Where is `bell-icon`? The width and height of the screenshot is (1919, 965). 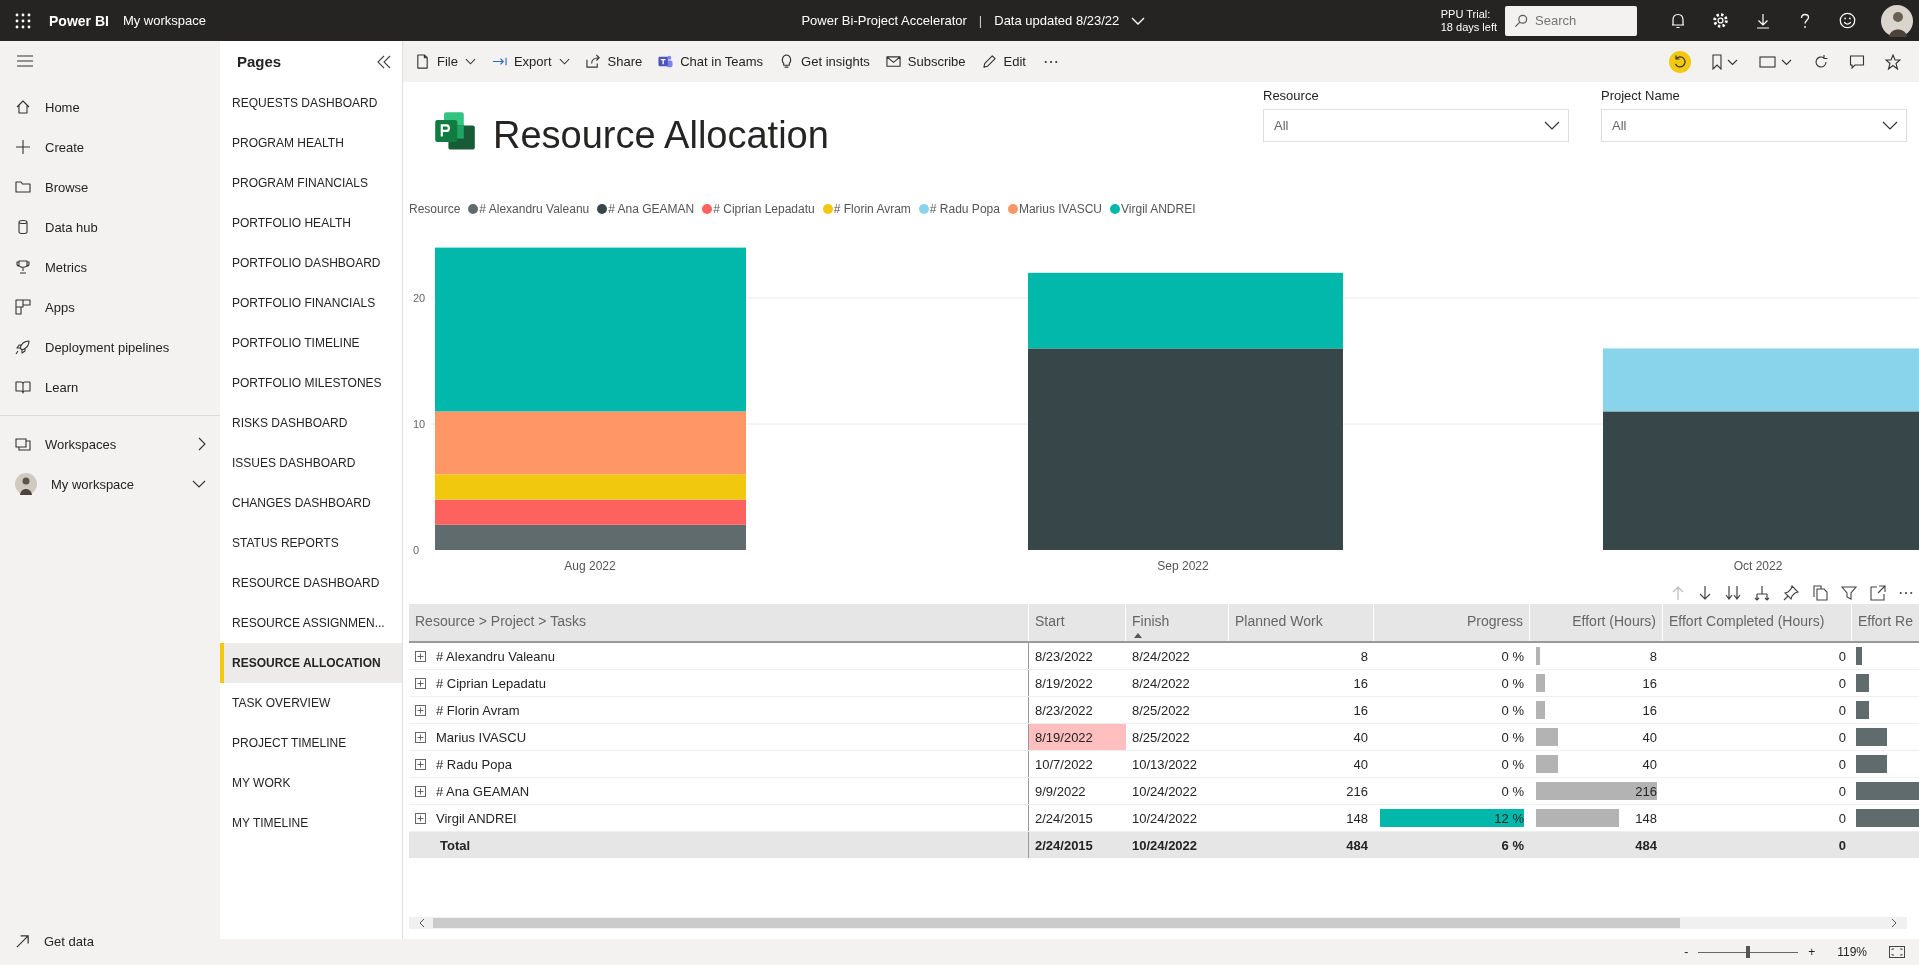 bell-icon is located at coordinates (1678, 20).